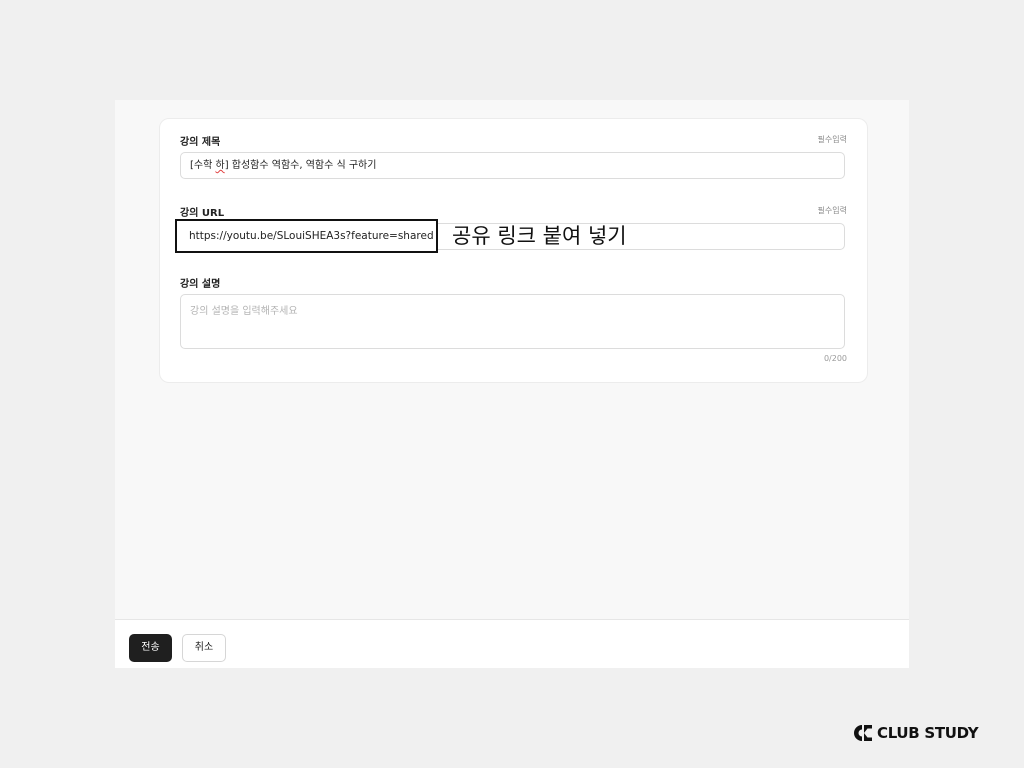 The width and height of the screenshot is (1024, 768). Describe the element at coordinates (863, 733) in the screenshot. I see `club-study-mark-icon` at that location.